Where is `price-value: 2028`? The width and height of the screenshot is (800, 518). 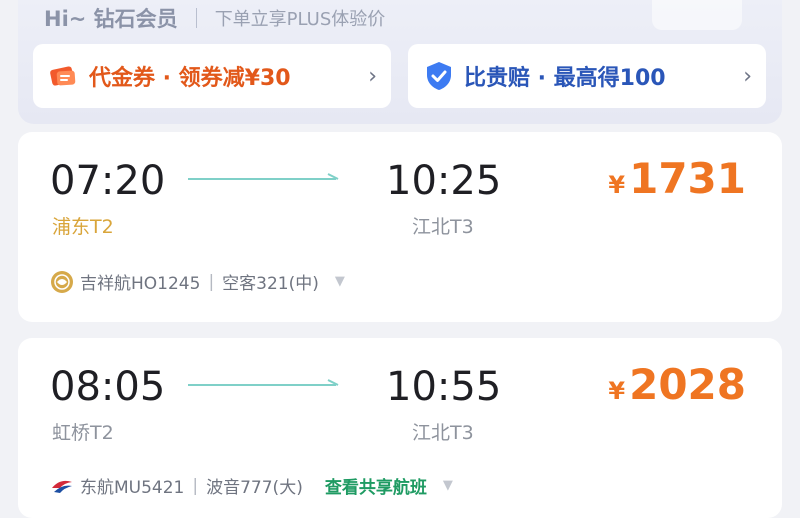 price-value: 2028 is located at coordinates (687, 384).